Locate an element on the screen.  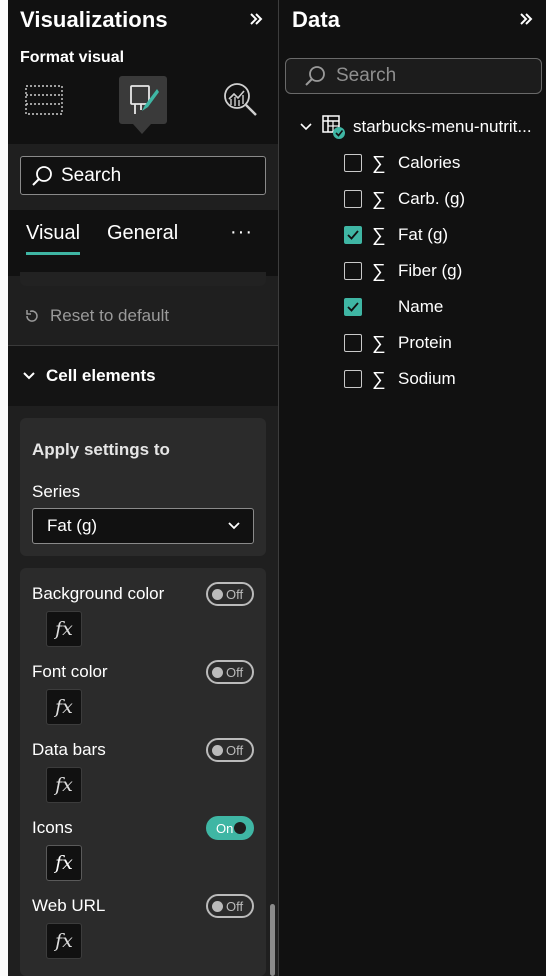
cell-elements-section-toggle: Cell elements is located at coordinates (143, 376).